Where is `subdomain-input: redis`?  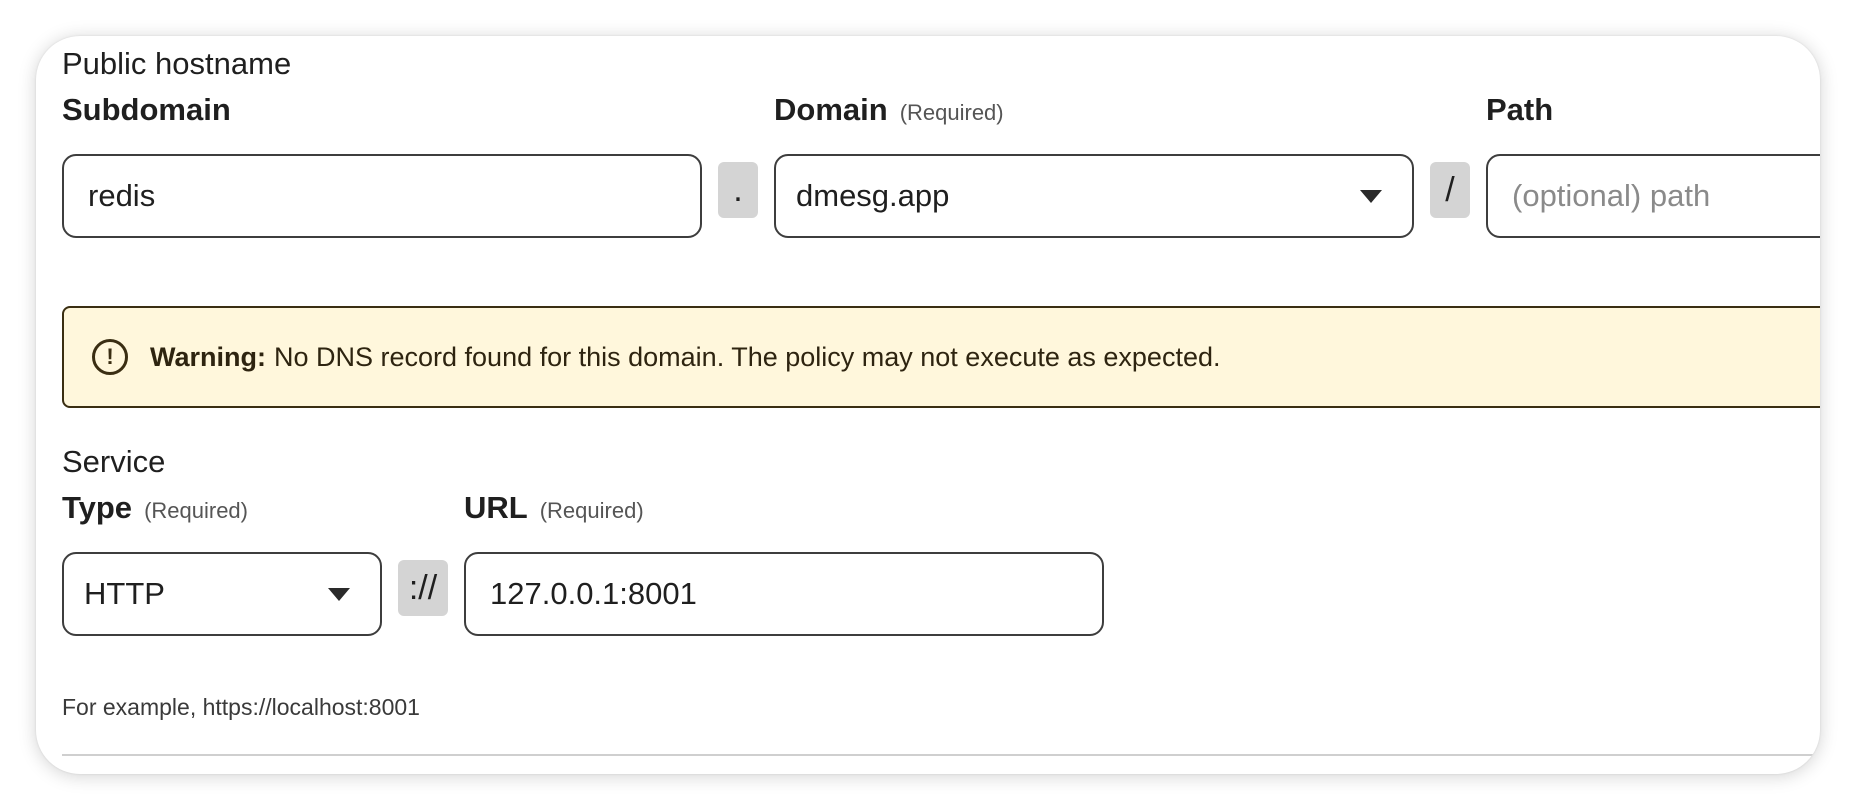 subdomain-input: redis is located at coordinates (382, 196).